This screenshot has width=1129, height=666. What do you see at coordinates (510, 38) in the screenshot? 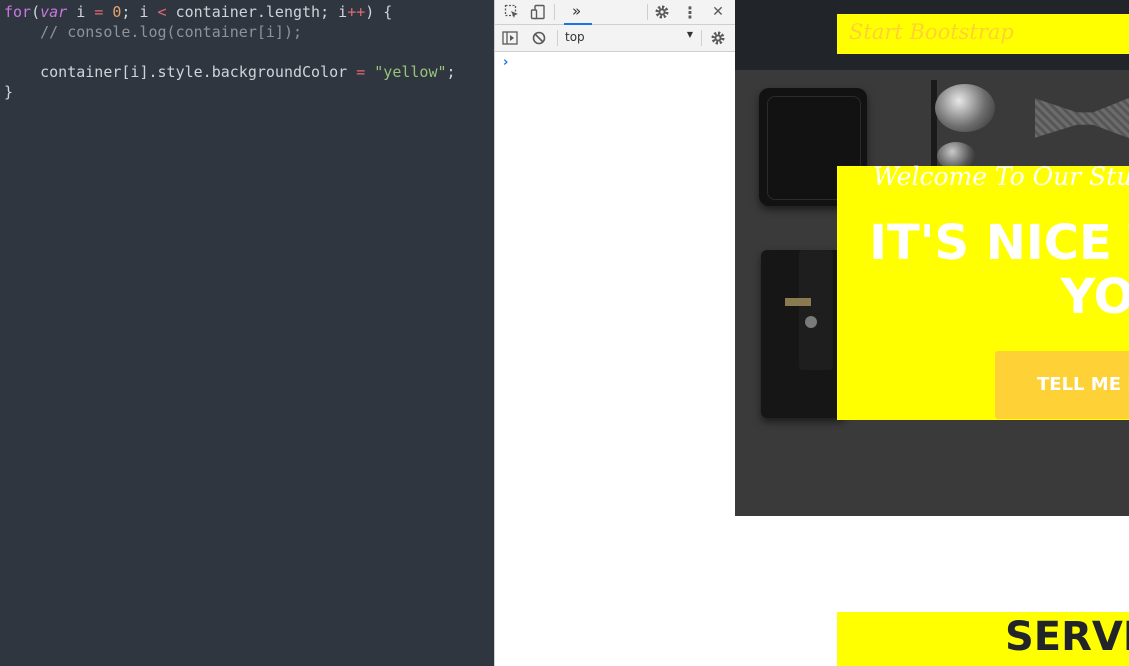
I see `show-sidebar-icon` at bounding box center [510, 38].